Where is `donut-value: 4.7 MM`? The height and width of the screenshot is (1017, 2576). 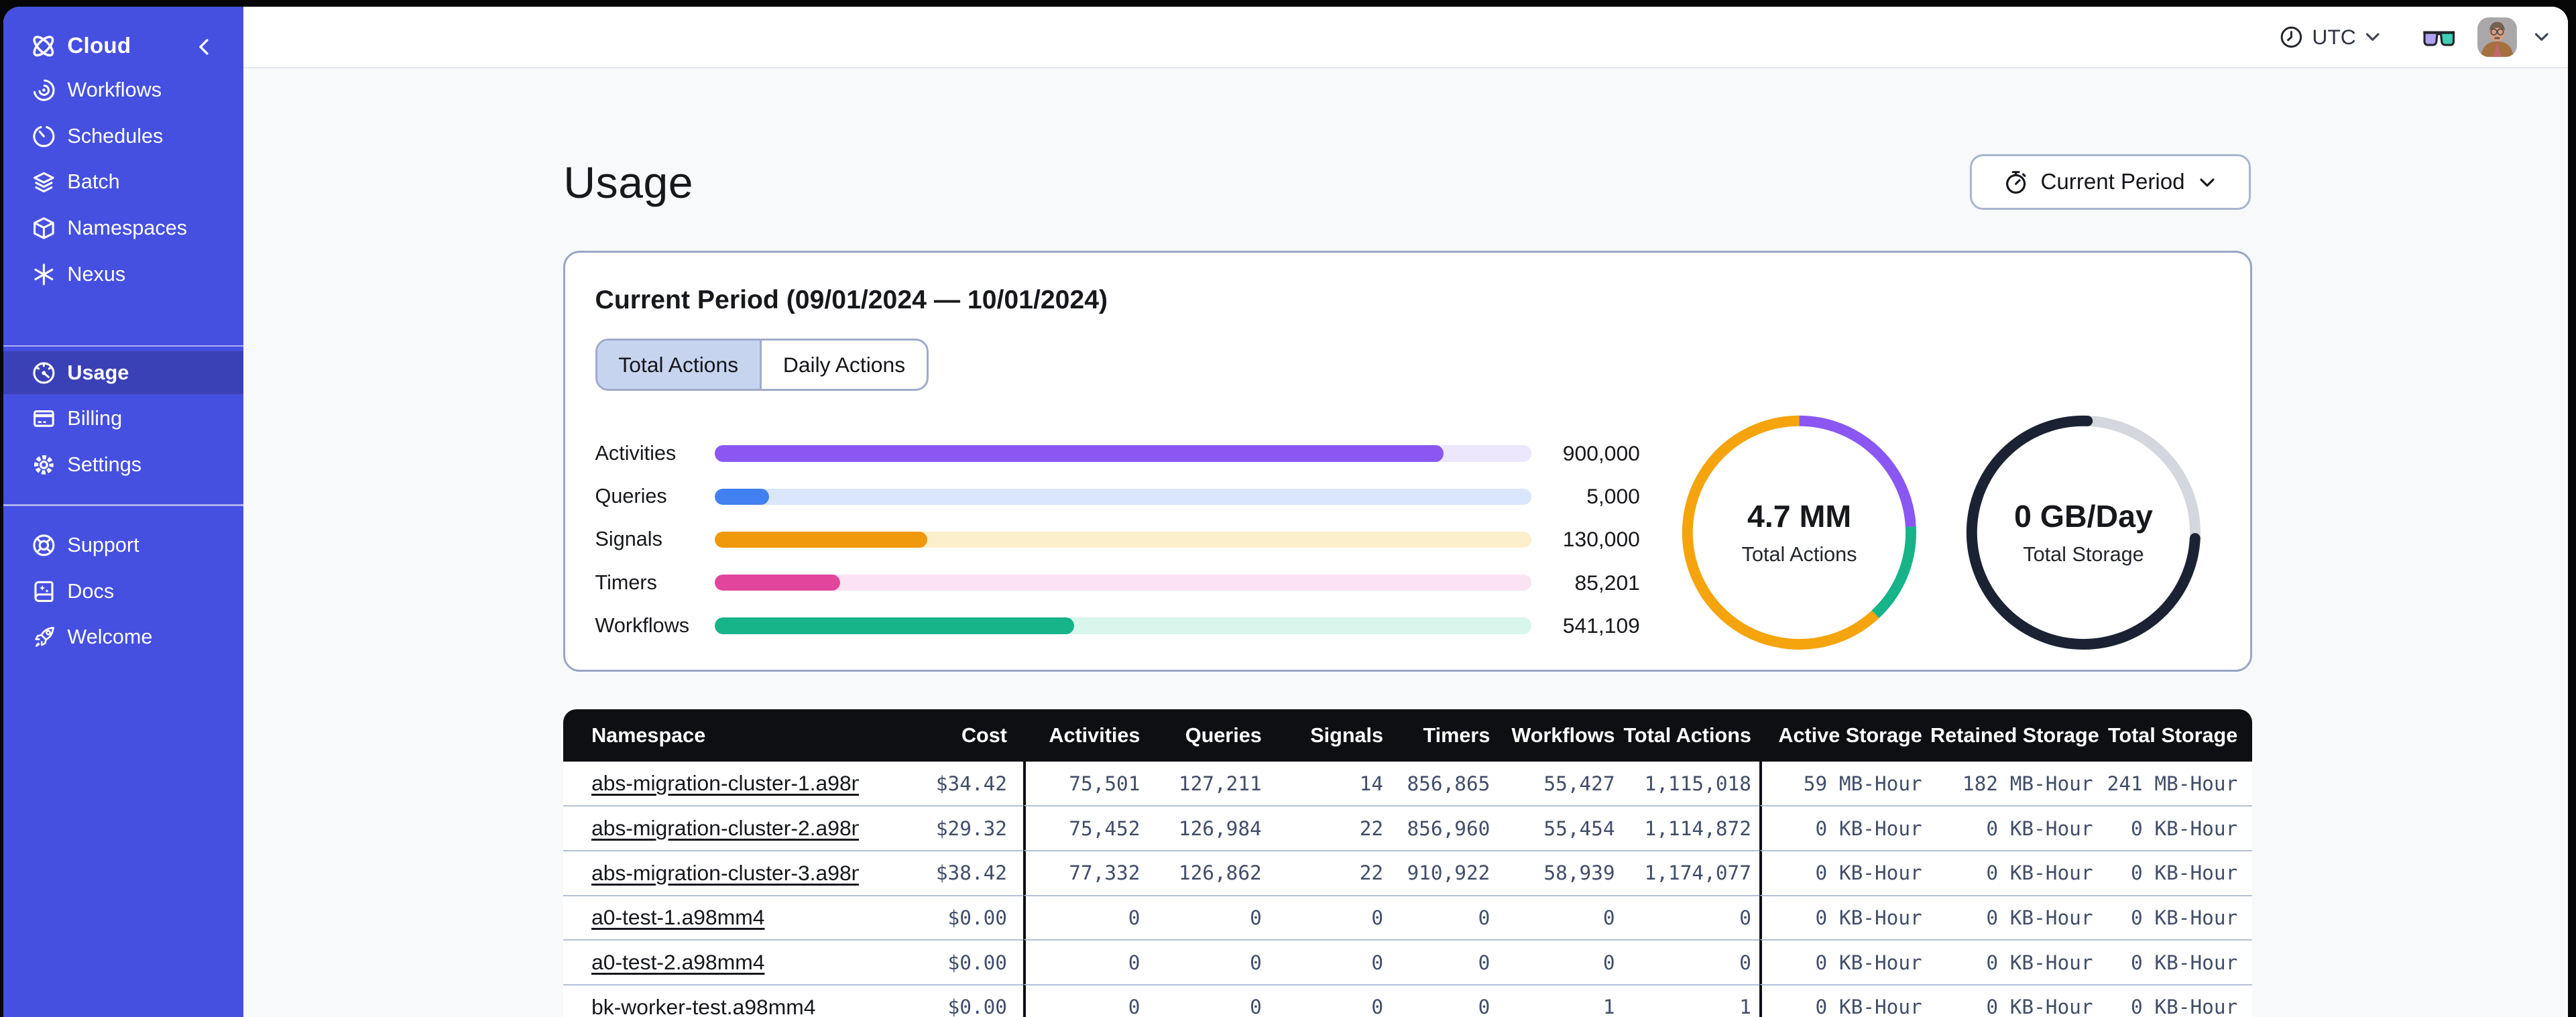
donut-value: 4.7 MM is located at coordinates (1799, 516).